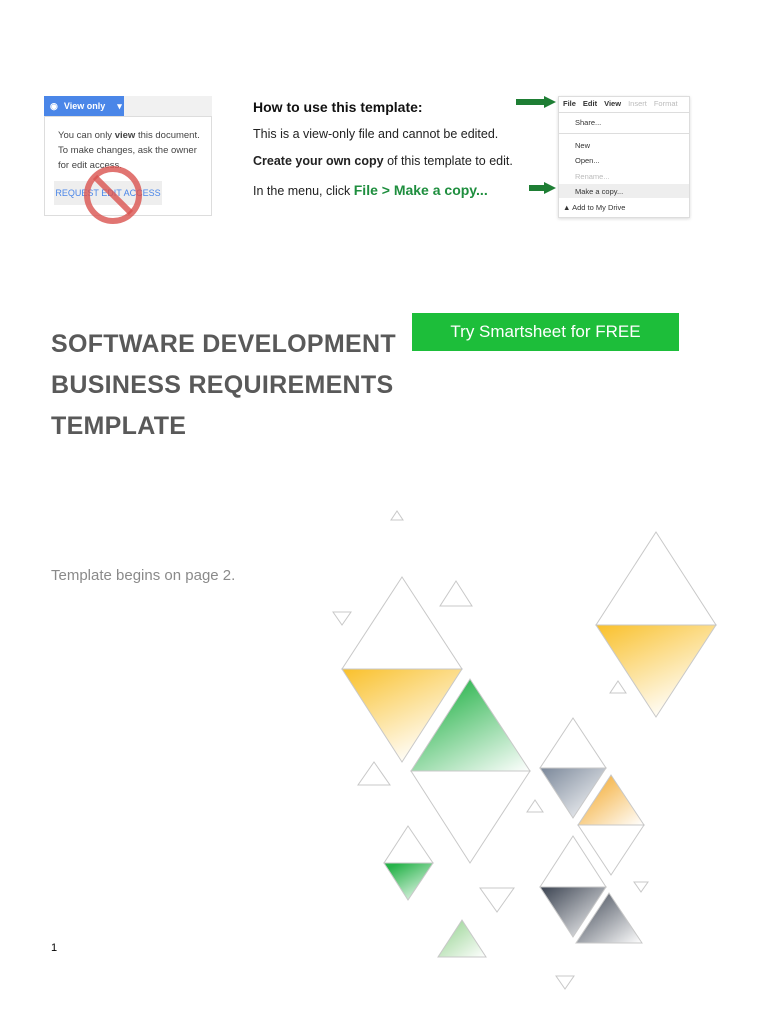 The width and height of the screenshot is (768, 1024). I want to click on light-green-triangle, so click(462, 938).